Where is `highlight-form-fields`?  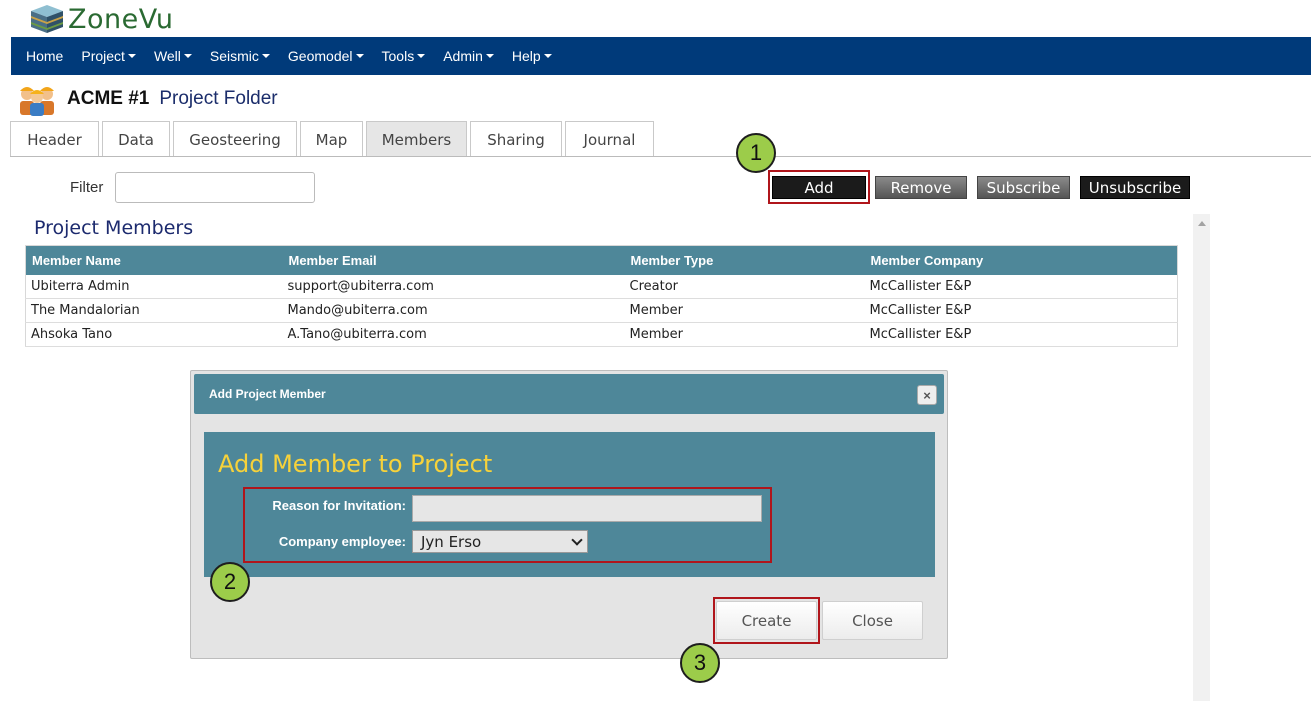 highlight-form-fields is located at coordinates (507, 525).